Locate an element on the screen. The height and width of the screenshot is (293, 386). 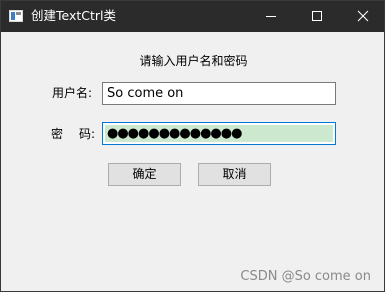
close-button is located at coordinates (363, 16).